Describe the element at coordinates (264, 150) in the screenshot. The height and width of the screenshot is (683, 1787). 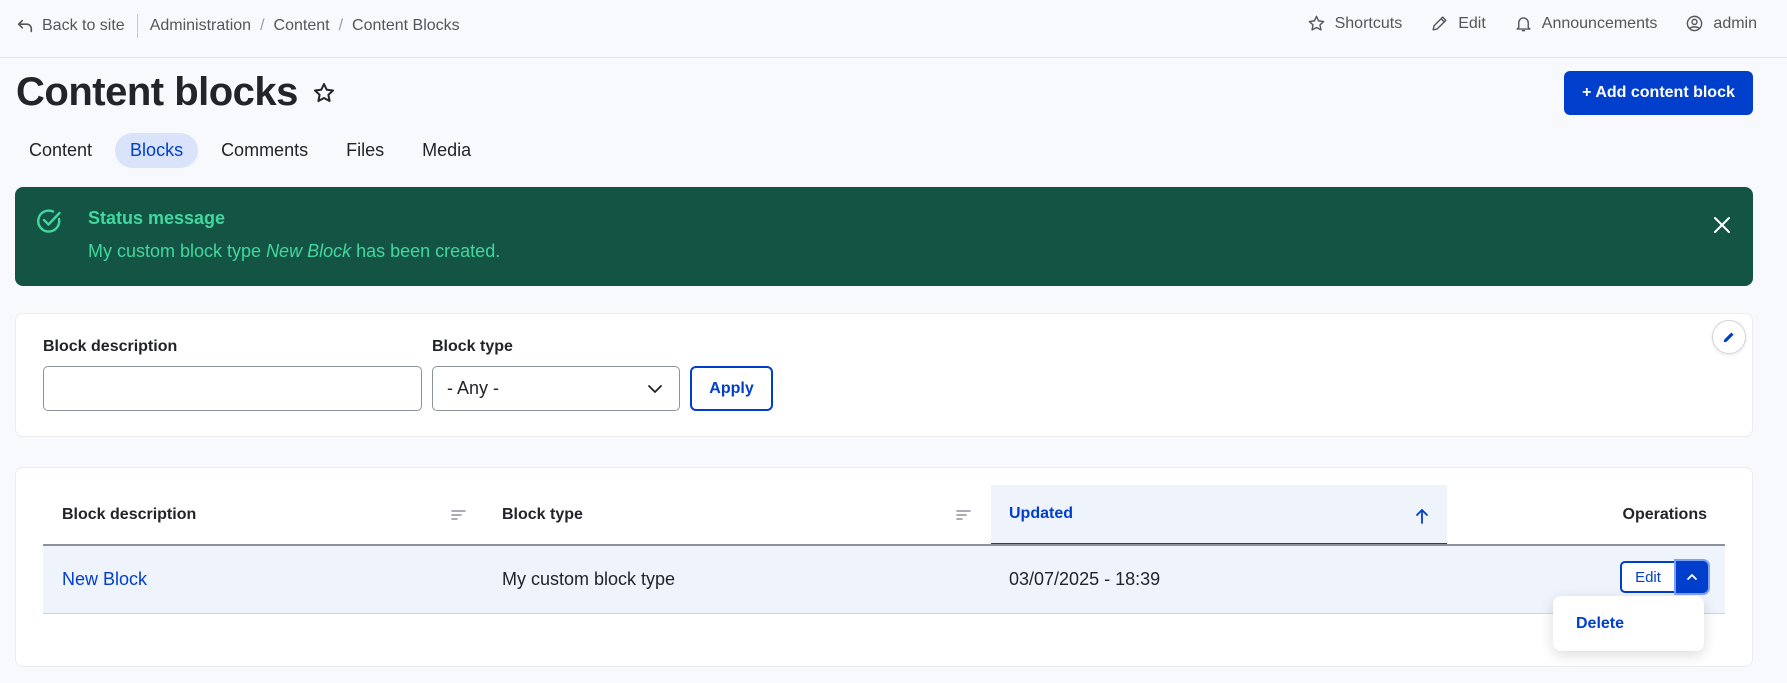
I see `tab-comments: Comments` at that location.